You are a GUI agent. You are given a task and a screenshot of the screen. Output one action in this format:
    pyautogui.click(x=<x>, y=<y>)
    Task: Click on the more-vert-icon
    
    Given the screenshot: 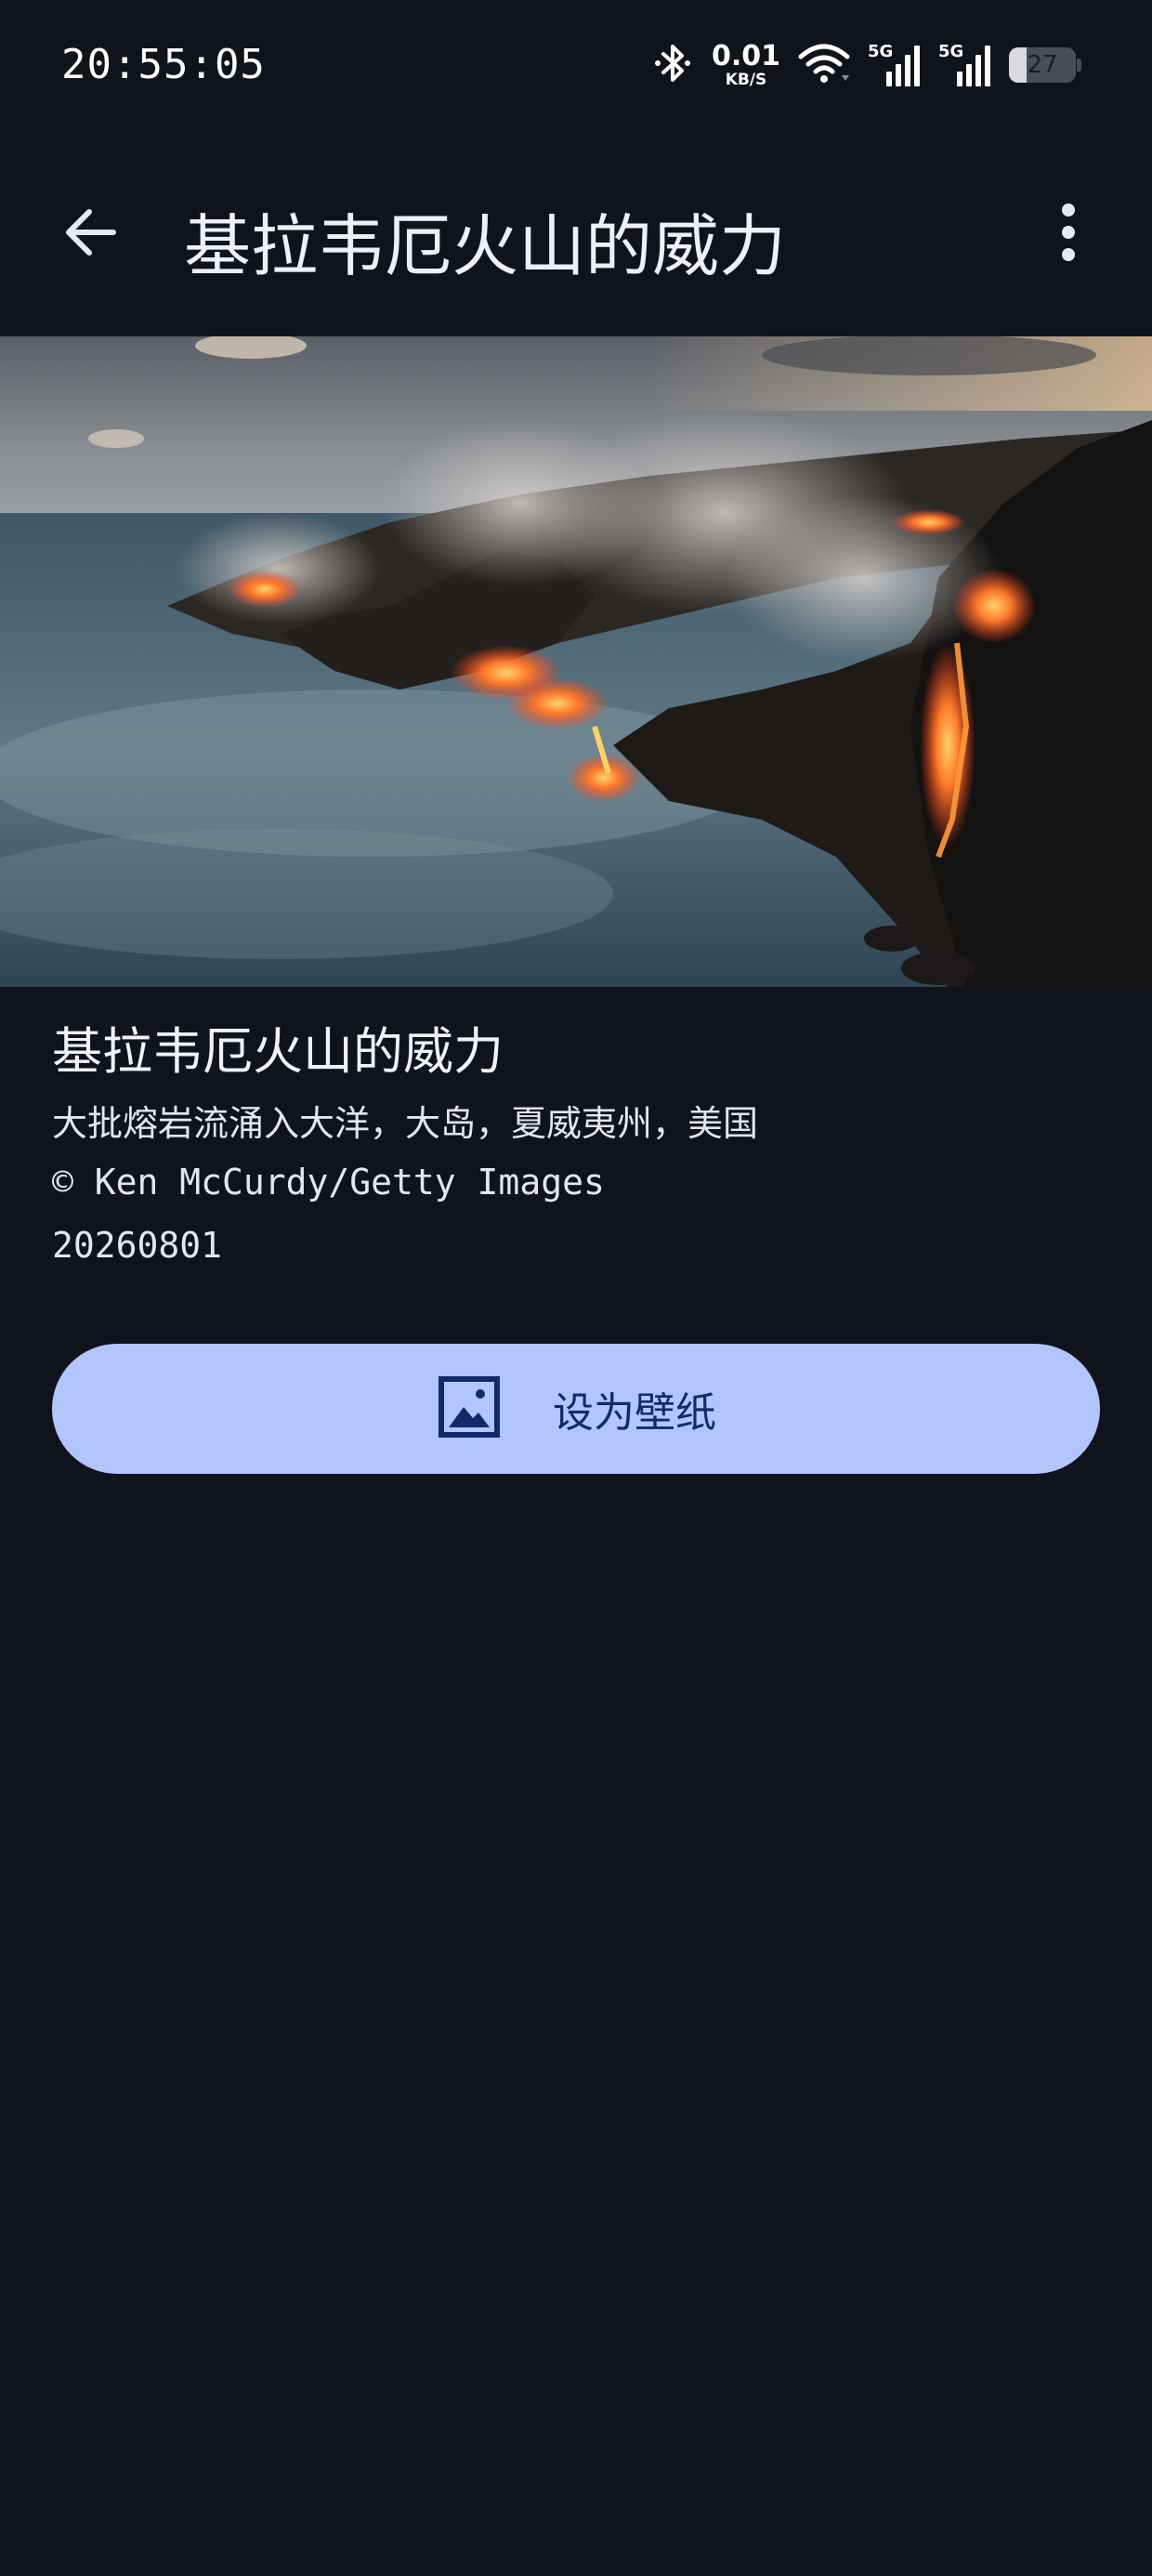 What is the action you would take?
    pyautogui.click(x=1068, y=234)
    